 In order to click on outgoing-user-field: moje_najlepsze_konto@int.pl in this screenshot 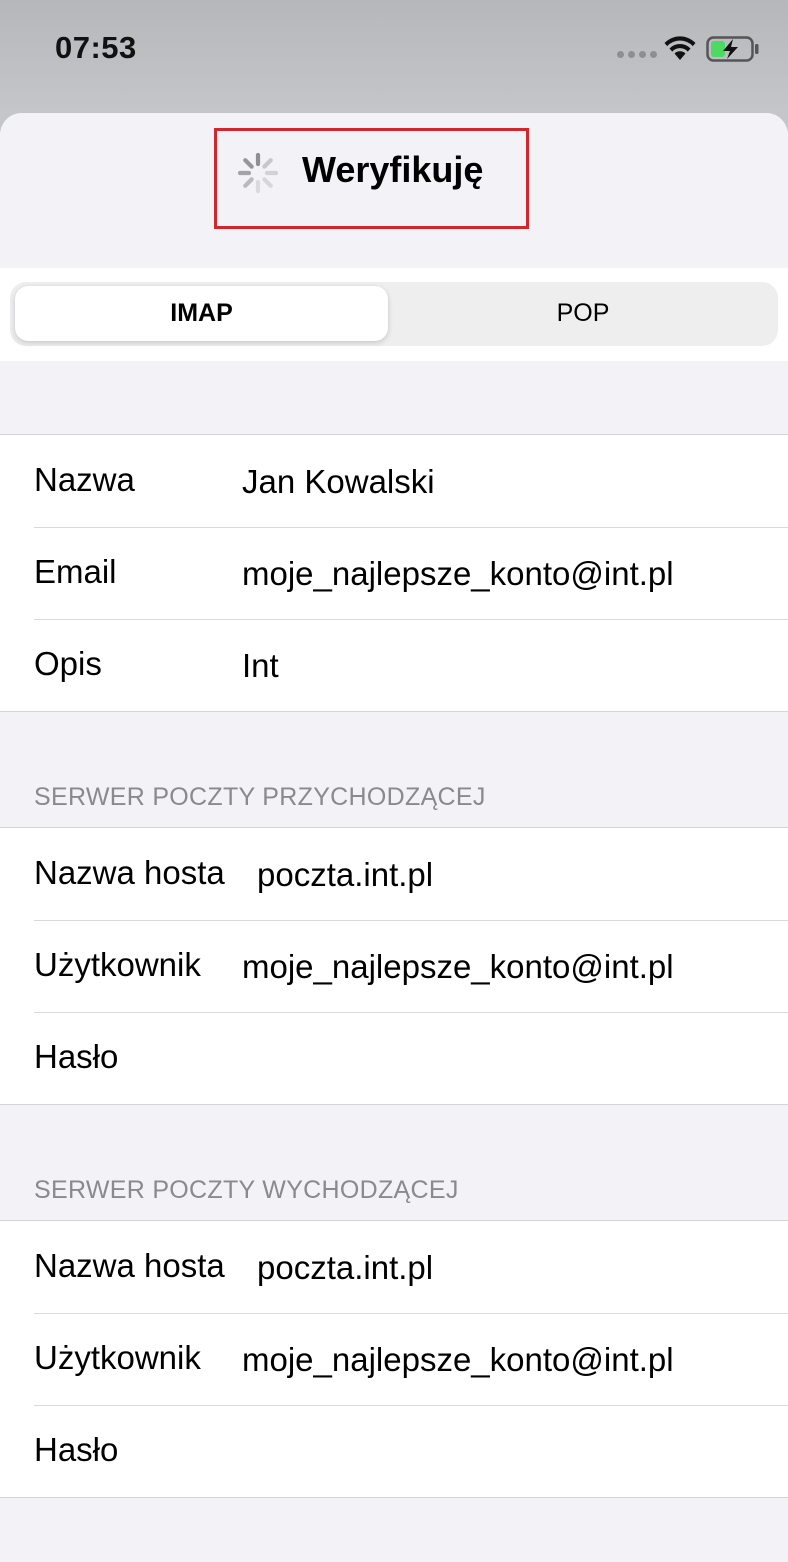, I will do `click(458, 1360)`.